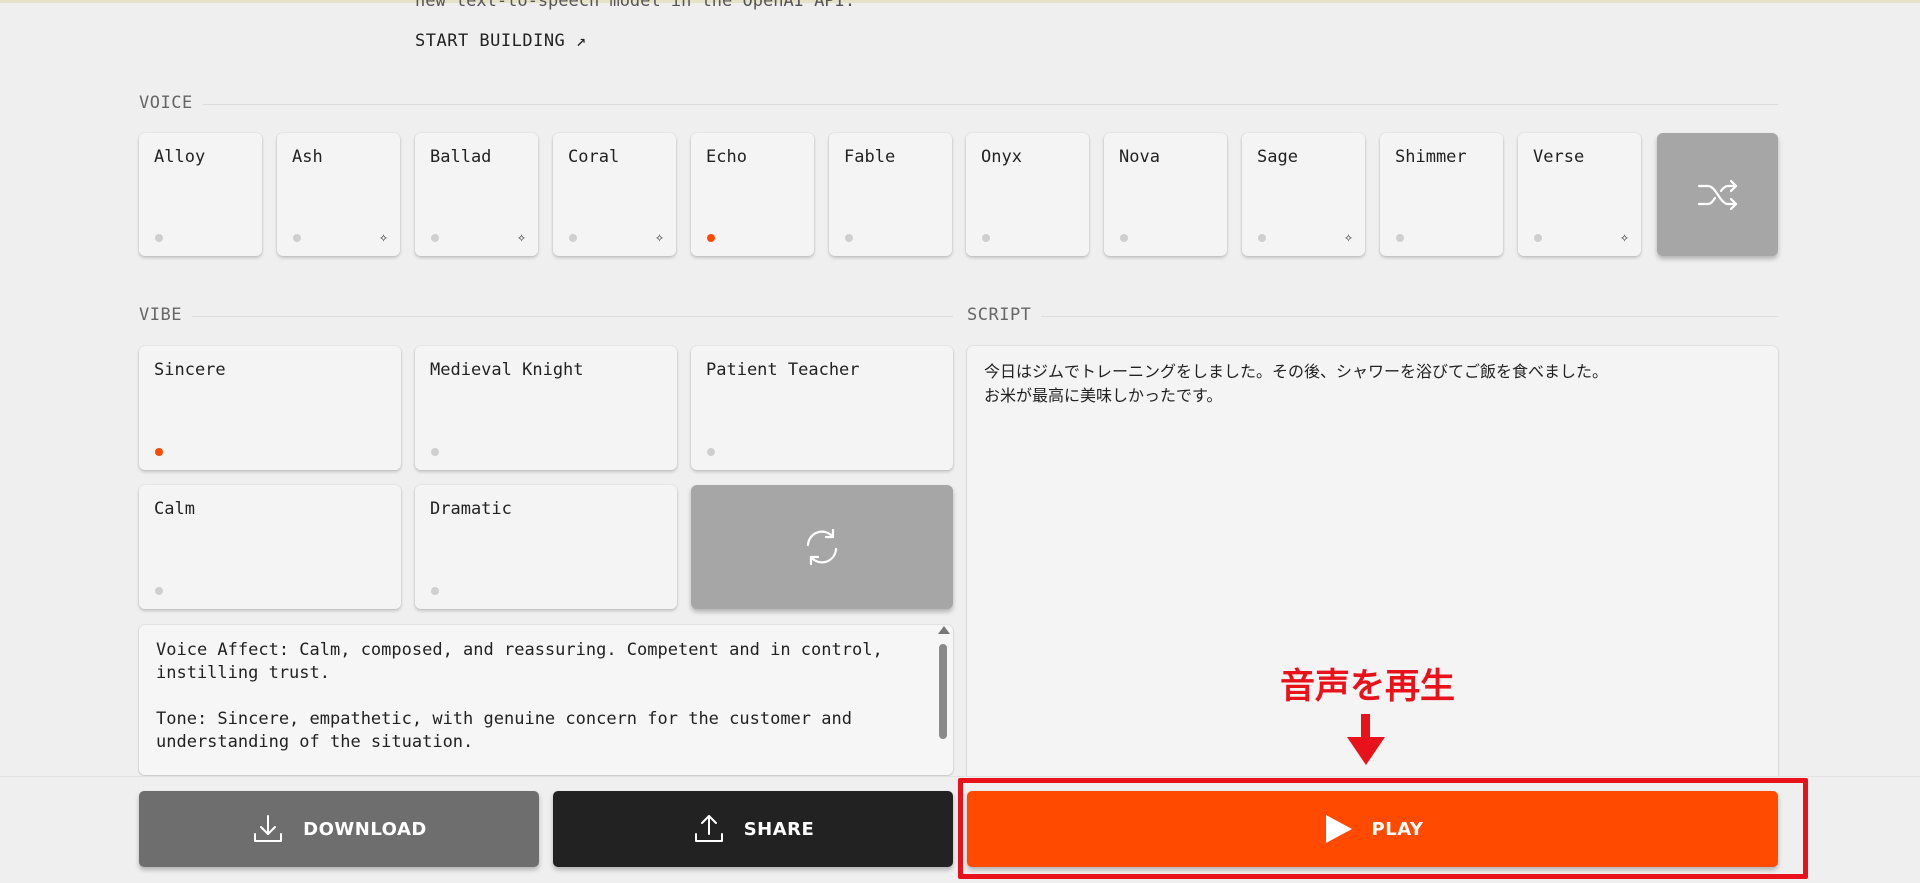 The image size is (1920, 883). What do you see at coordinates (1579, 194) in the screenshot?
I see `voice-card-verse: Verse ✧` at bounding box center [1579, 194].